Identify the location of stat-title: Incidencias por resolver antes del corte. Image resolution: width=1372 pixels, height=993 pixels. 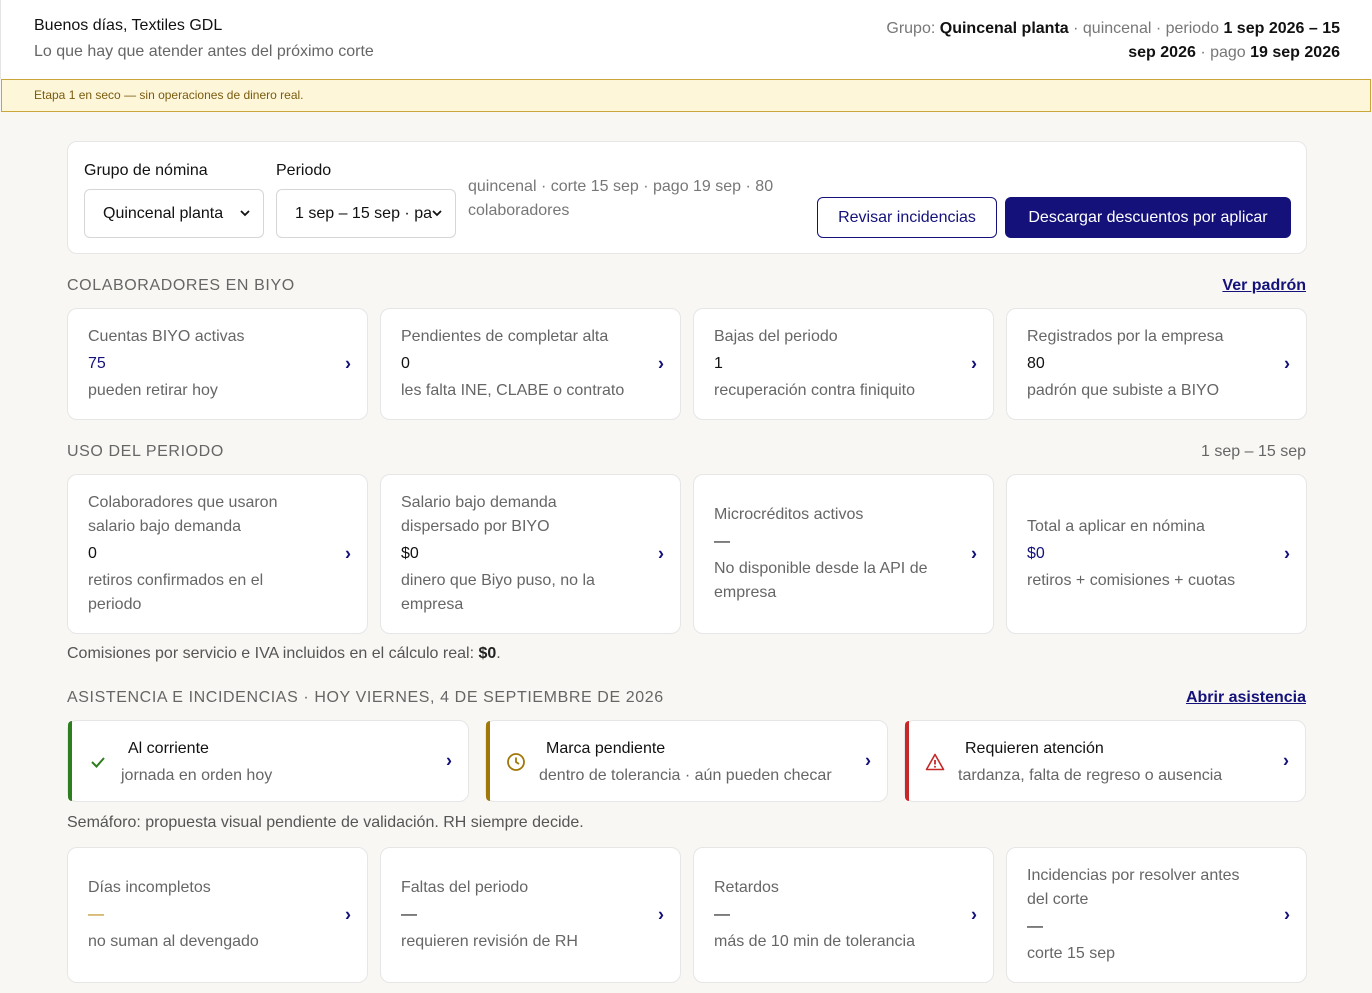
(1133, 887).